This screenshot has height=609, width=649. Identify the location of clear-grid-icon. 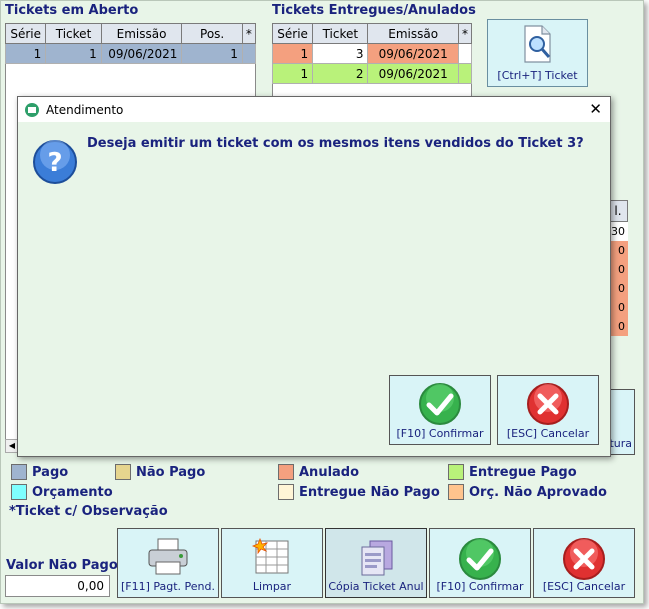
(270, 555).